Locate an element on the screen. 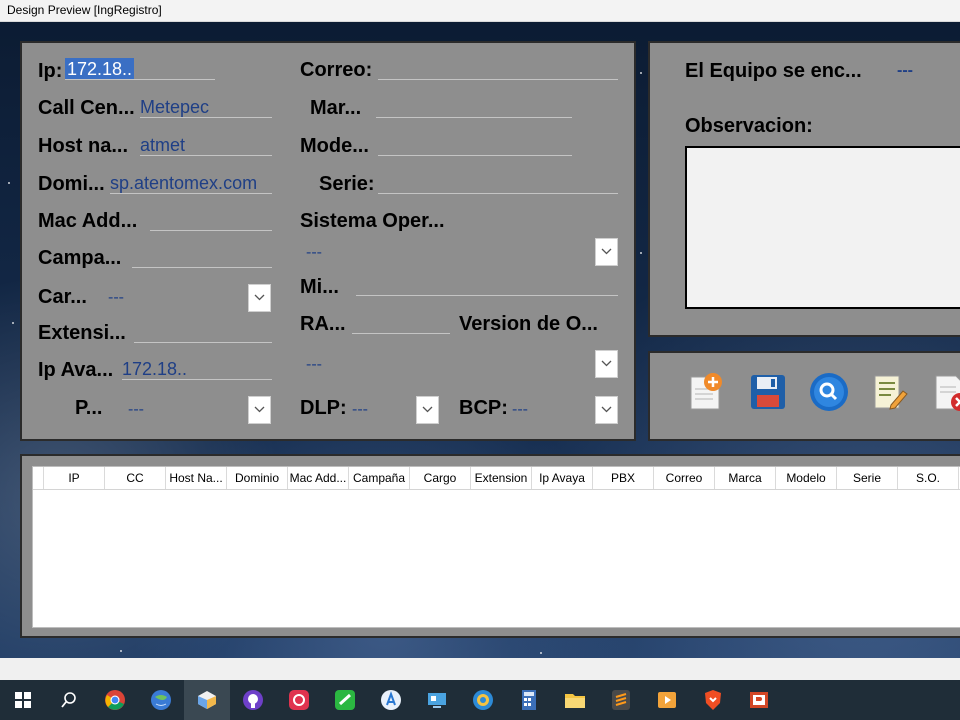 Image resolution: width=960 pixels, height=720 pixels. campana-input is located at coordinates (202, 267).